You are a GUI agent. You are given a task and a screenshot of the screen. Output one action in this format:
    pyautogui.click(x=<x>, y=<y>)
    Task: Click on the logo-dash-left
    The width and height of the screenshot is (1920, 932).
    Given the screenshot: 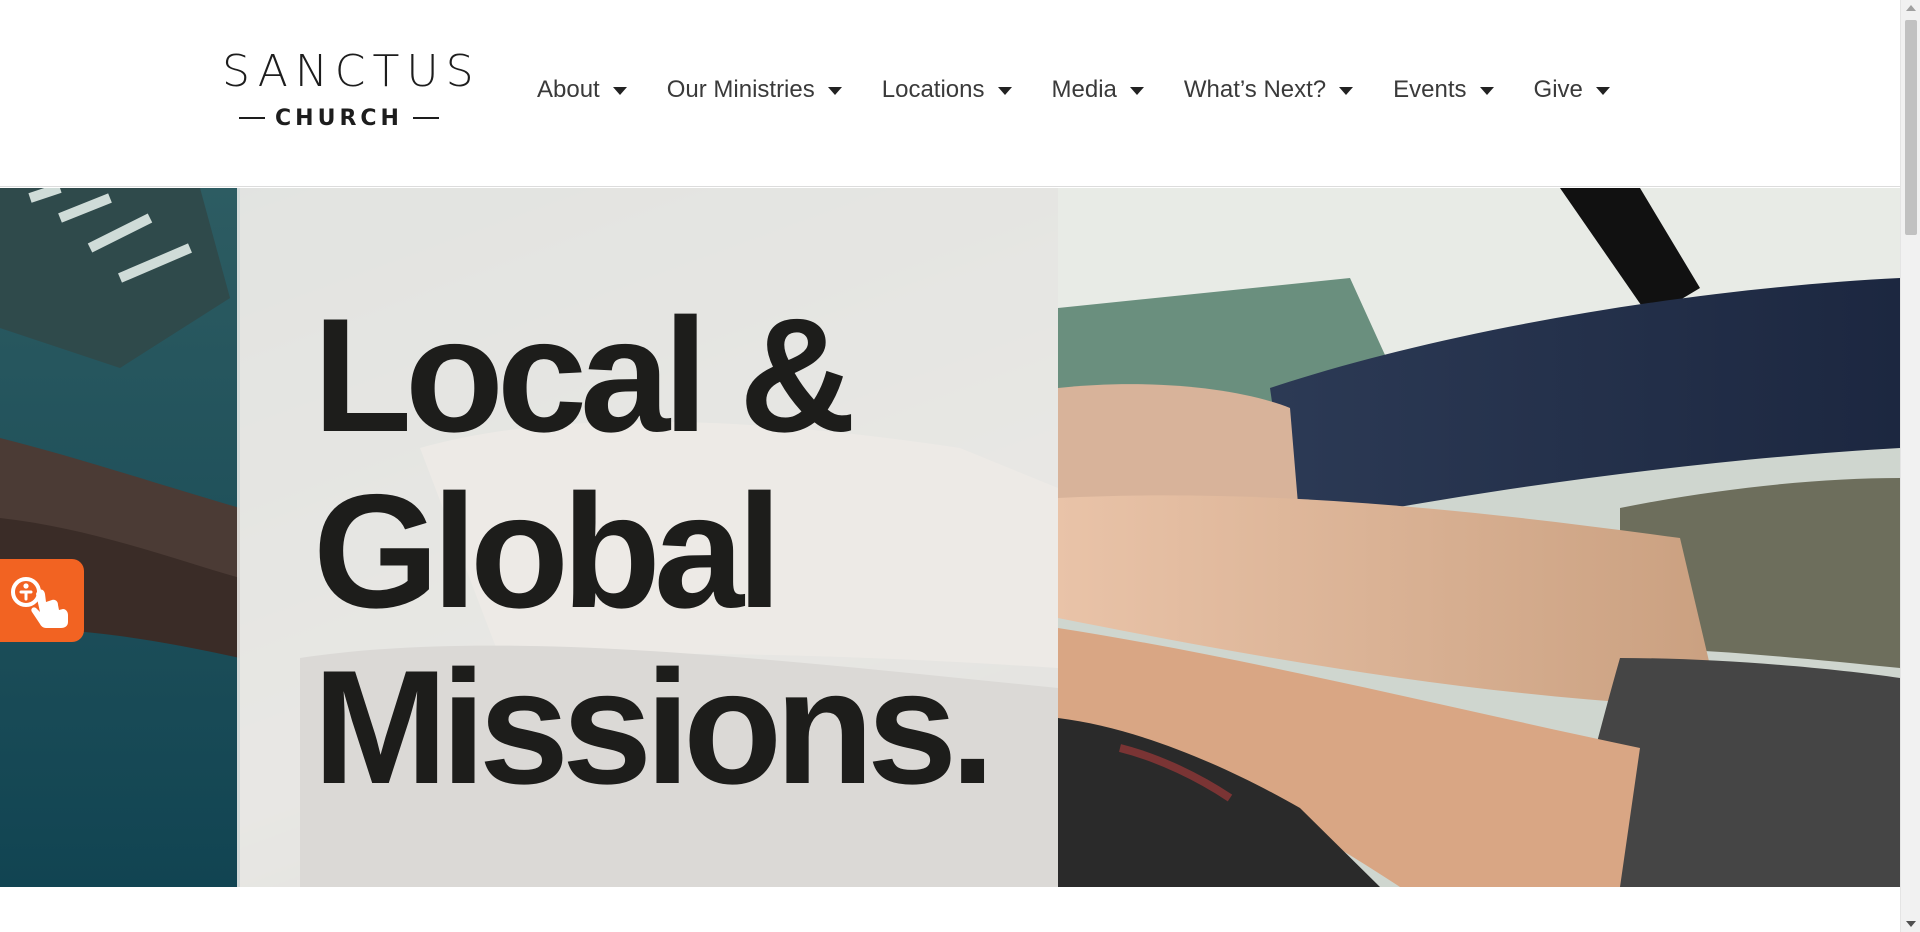 What is the action you would take?
    pyautogui.click(x=252, y=118)
    